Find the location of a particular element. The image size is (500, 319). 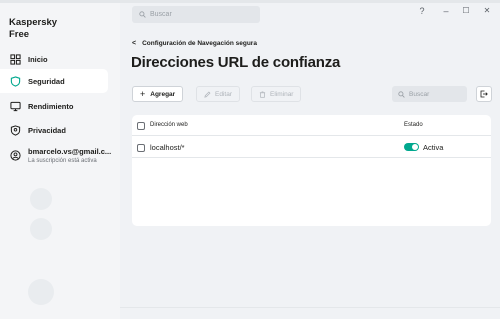

add-button: + Agregar is located at coordinates (158, 94).